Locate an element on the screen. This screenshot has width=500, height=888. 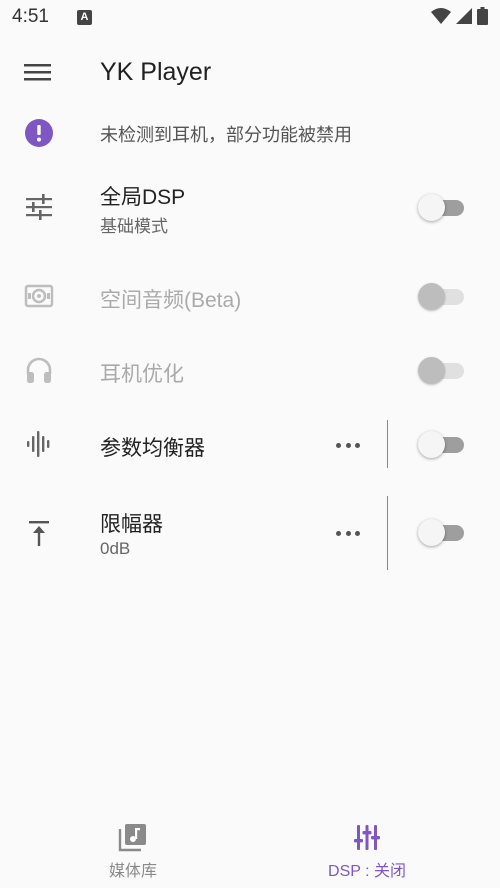
menu-button is located at coordinates (38, 72).